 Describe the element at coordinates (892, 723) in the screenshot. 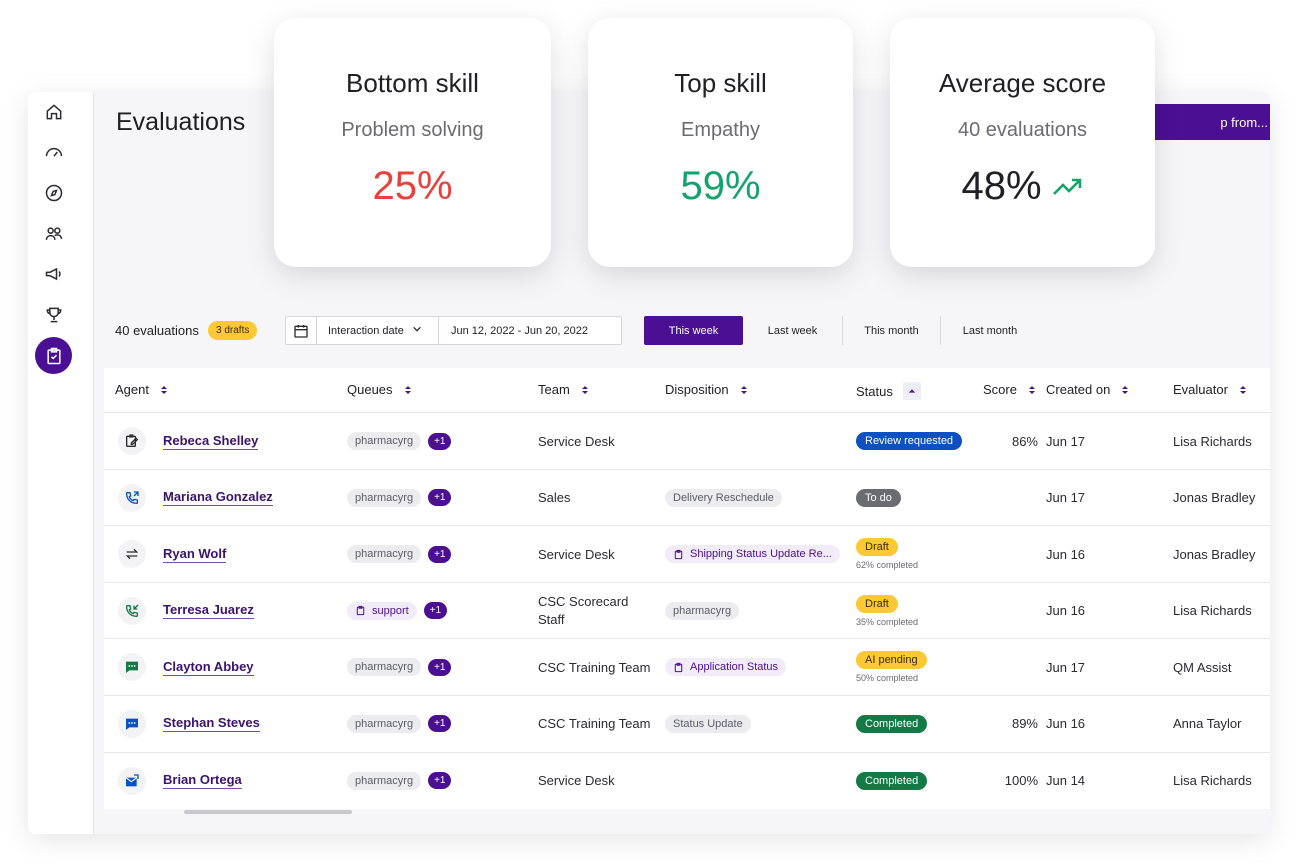

I see `status-badge: Completed` at that location.